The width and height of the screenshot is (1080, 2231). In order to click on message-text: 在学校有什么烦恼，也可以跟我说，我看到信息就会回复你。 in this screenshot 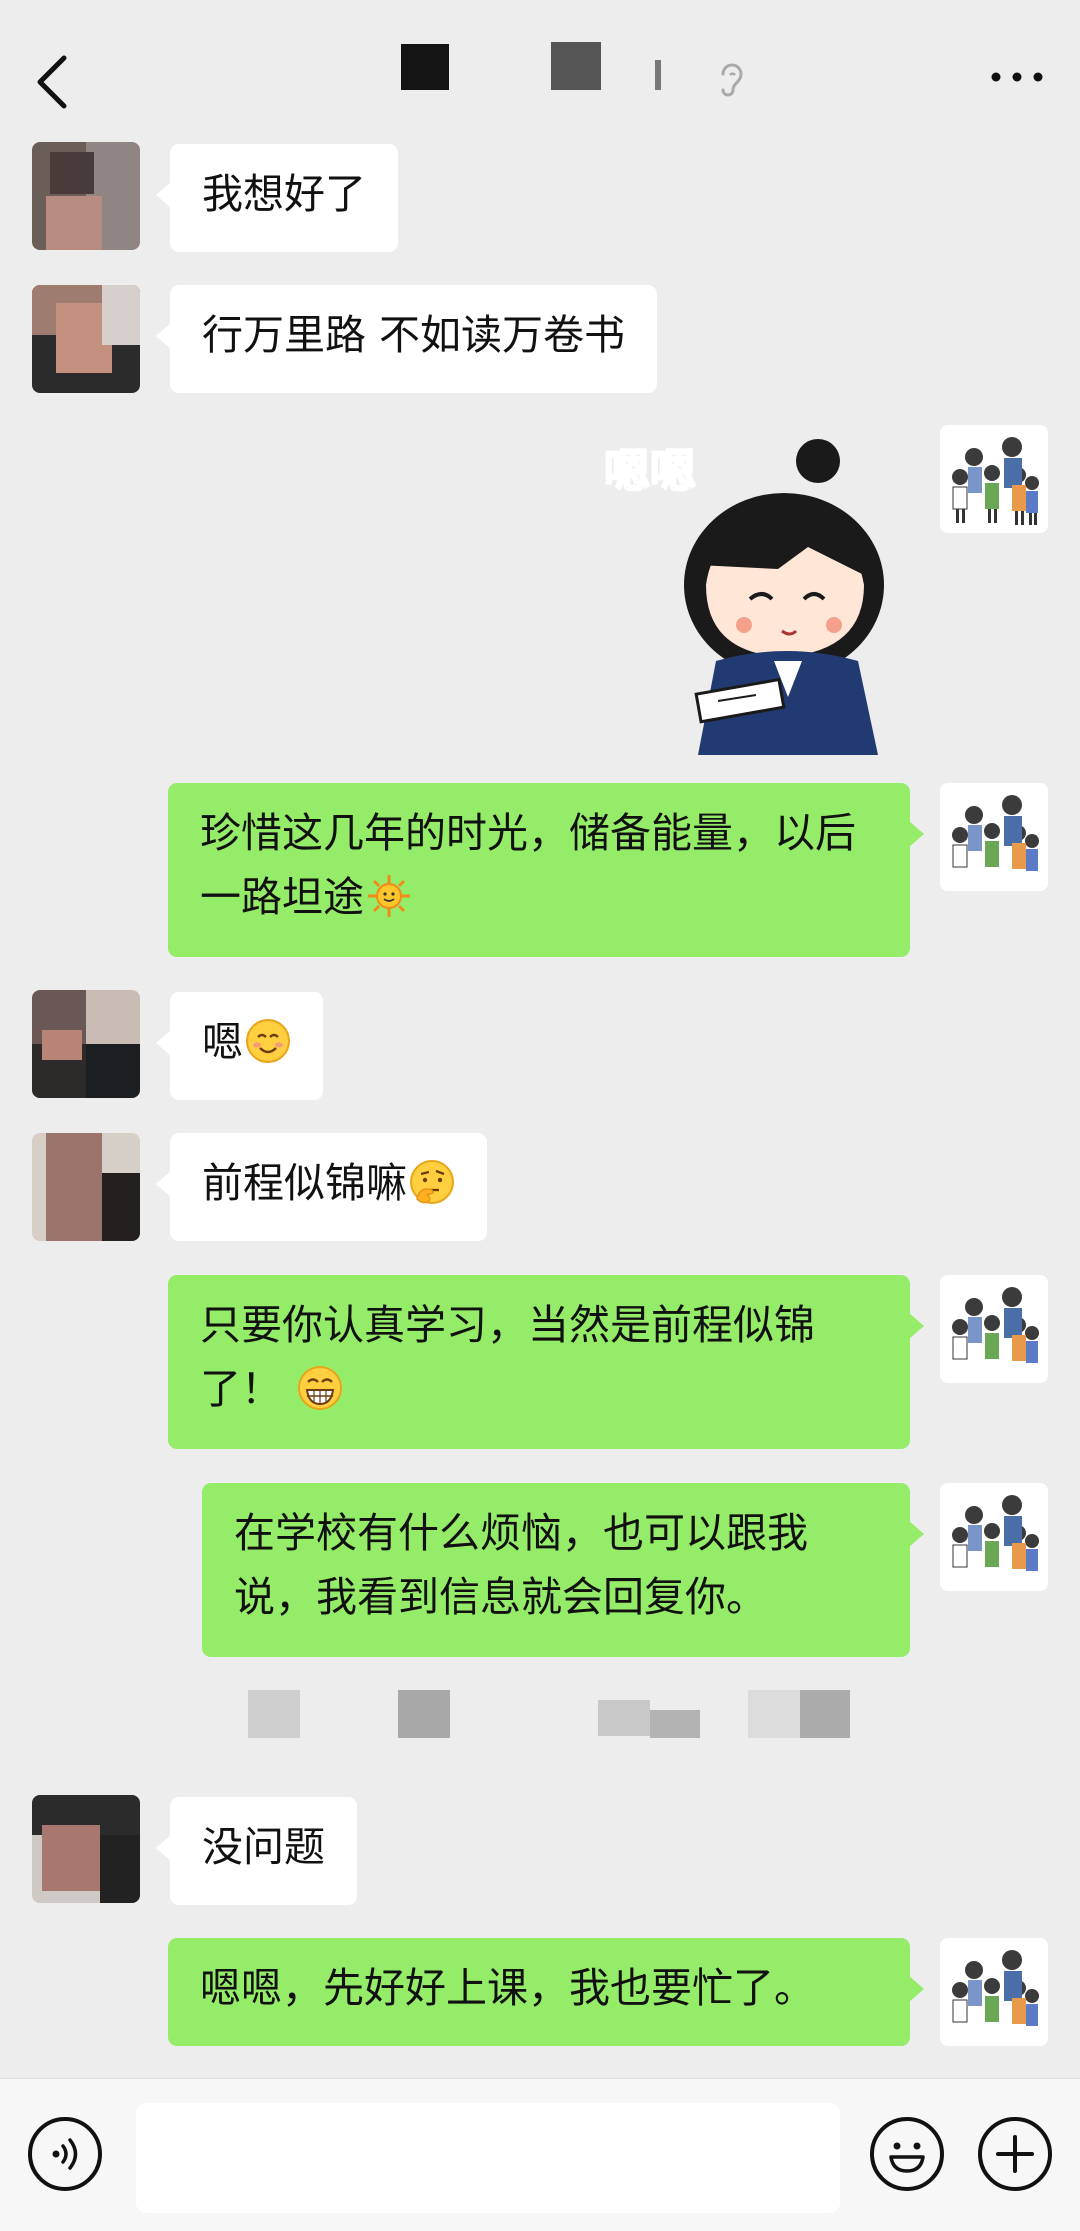, I will do `click(521, 1565)`.